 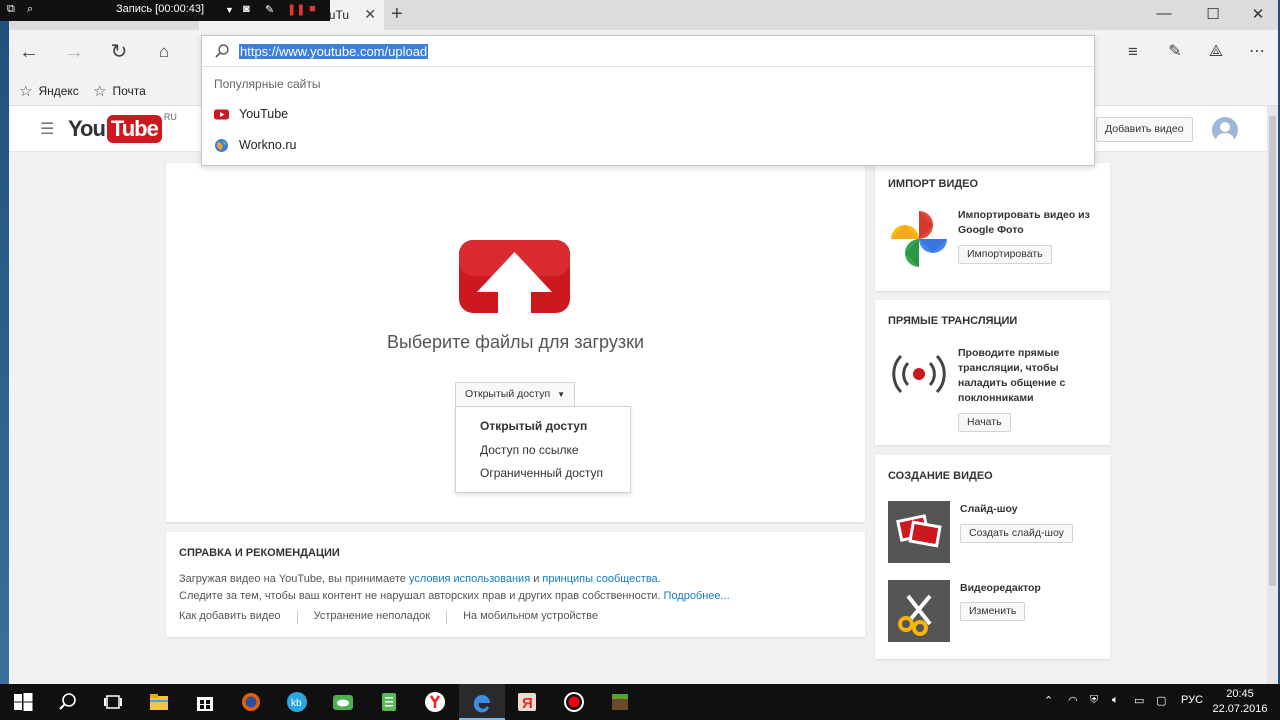 What do you see at coordinates (620, 702) in the screenshot?
I see `minecraft-icon` at bounding box center [620, 702].